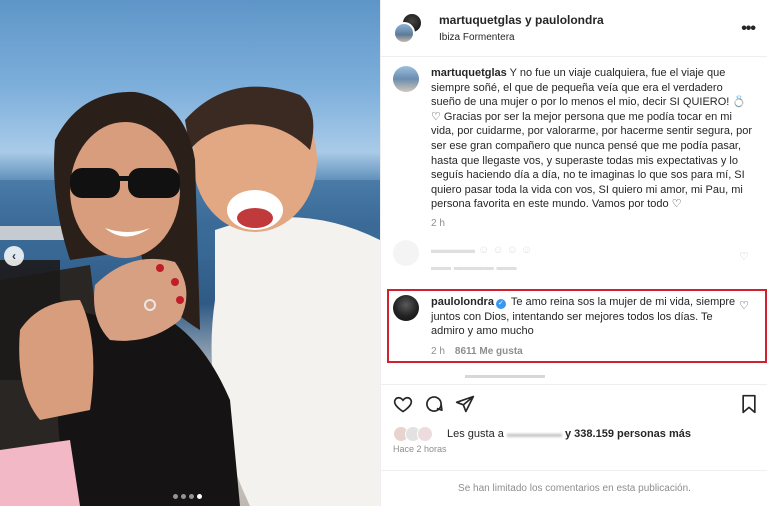  Describe the element at coordinates (469, 73) in the screenshot. I see `caption-username: martuquetglas` at that location.